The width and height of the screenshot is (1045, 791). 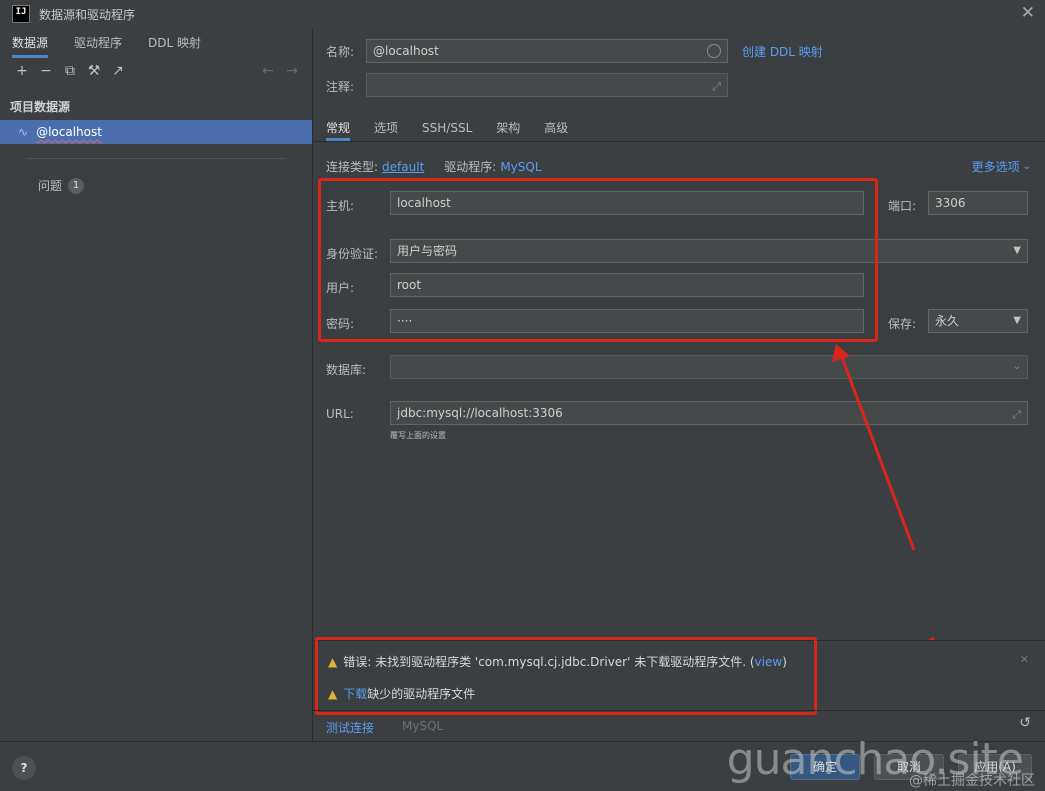 I want to click on port-value: 3306, so click(x=950, y=203).